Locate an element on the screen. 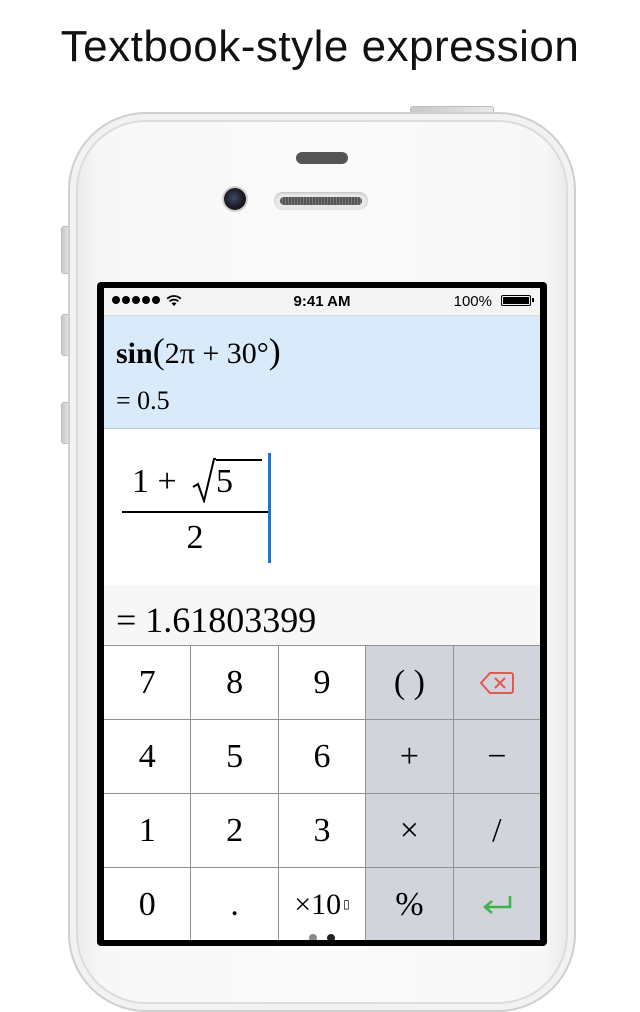 This screenshot has height=1012, width=640. key-parentheses: ( ) is located at coordinates (409, 682).